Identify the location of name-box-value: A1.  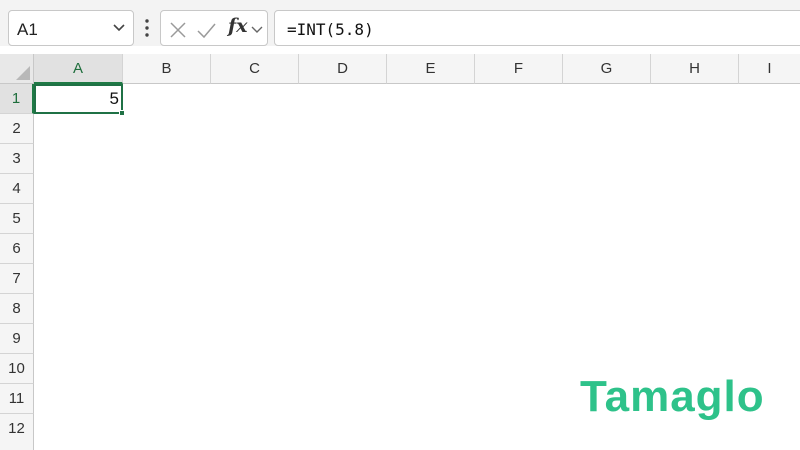
(27, 29).